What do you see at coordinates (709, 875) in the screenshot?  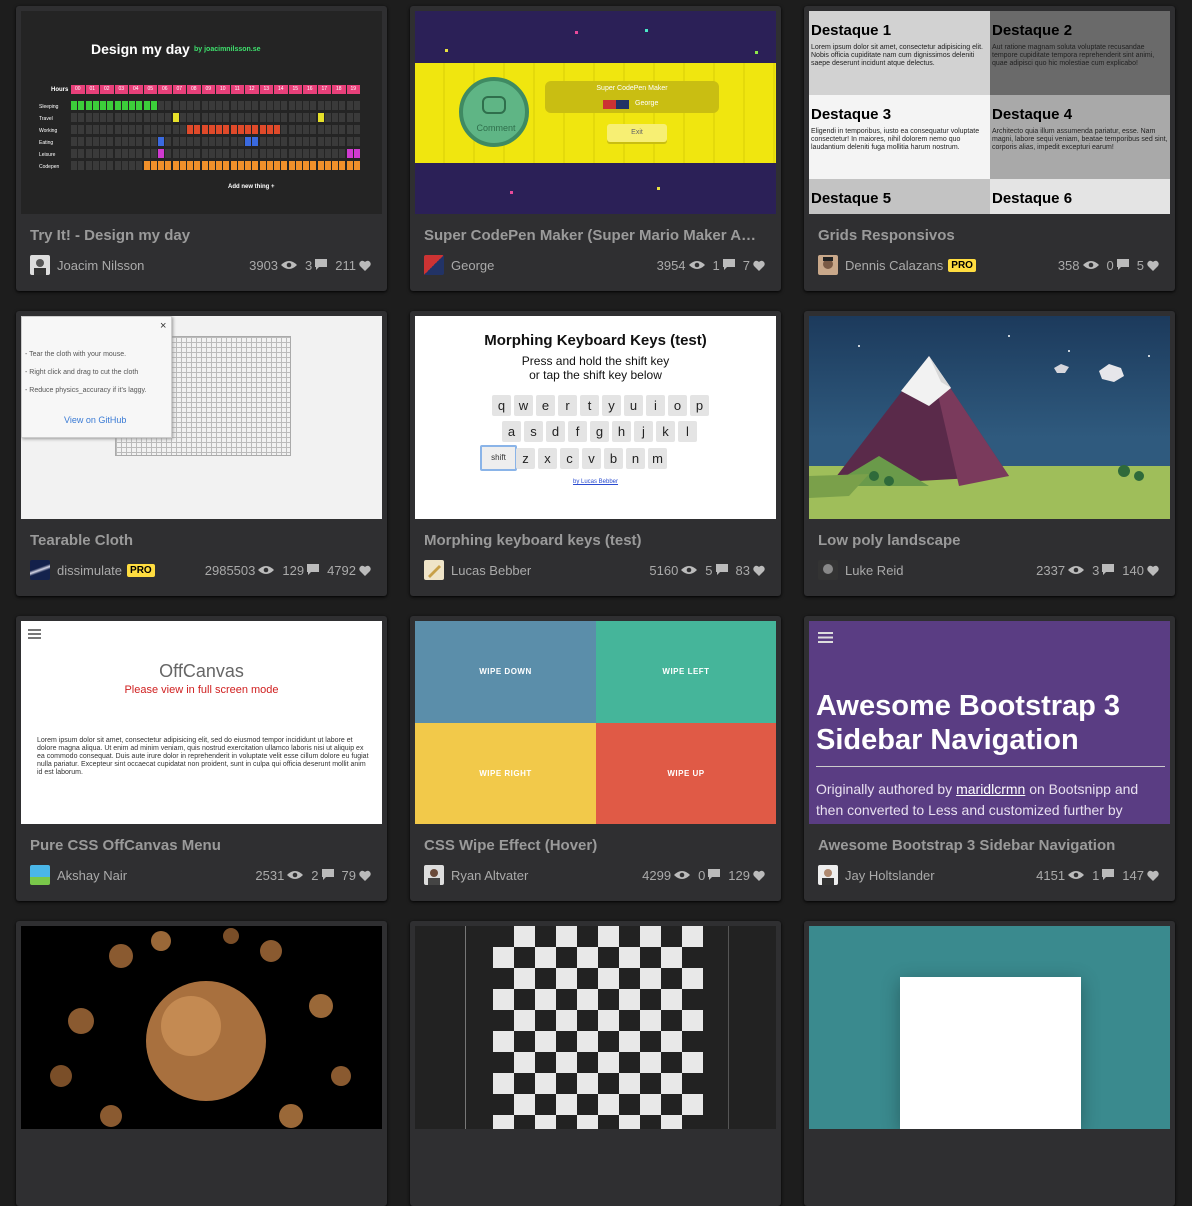 I see `comments-stat: 0` at bounding box center [709, 875].